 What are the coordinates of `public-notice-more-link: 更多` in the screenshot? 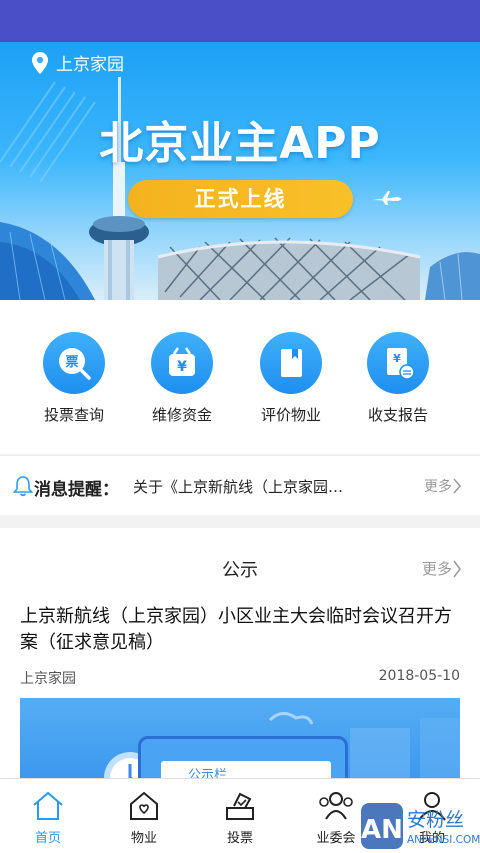 It's located at (442, 568).